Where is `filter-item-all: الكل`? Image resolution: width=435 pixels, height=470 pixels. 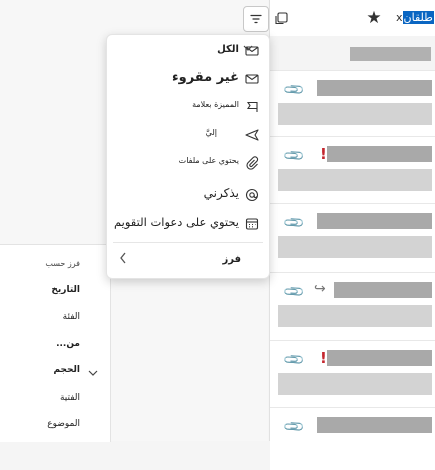 filter-item-all: الكل is located at coordinates (188, 52).